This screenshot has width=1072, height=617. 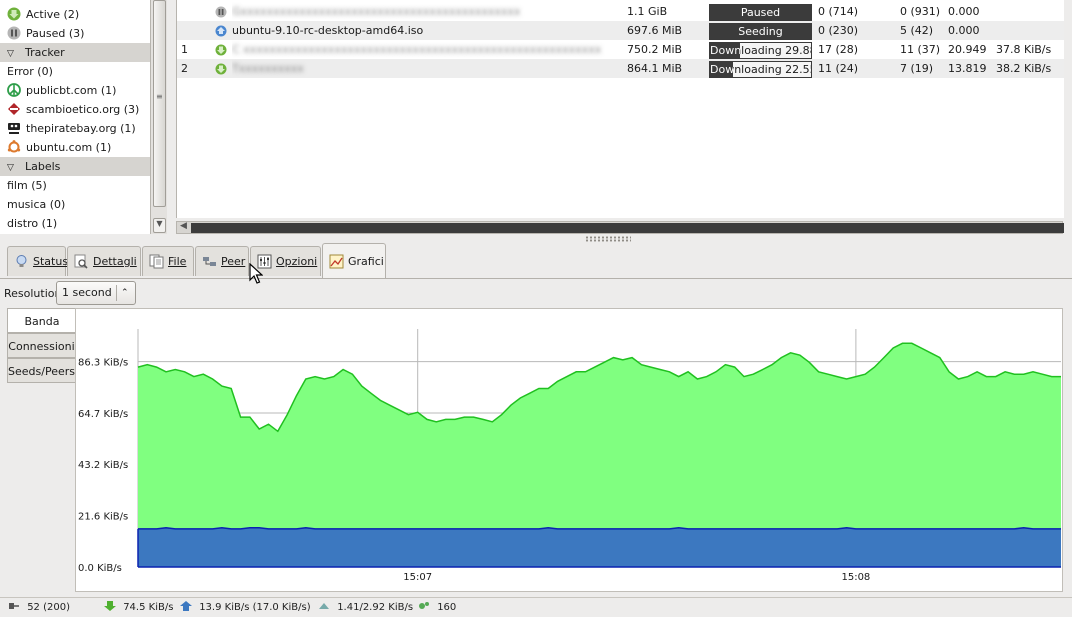 I want to click on sidebar-item: scambioetico.org (3), so click(x=75, y=109).